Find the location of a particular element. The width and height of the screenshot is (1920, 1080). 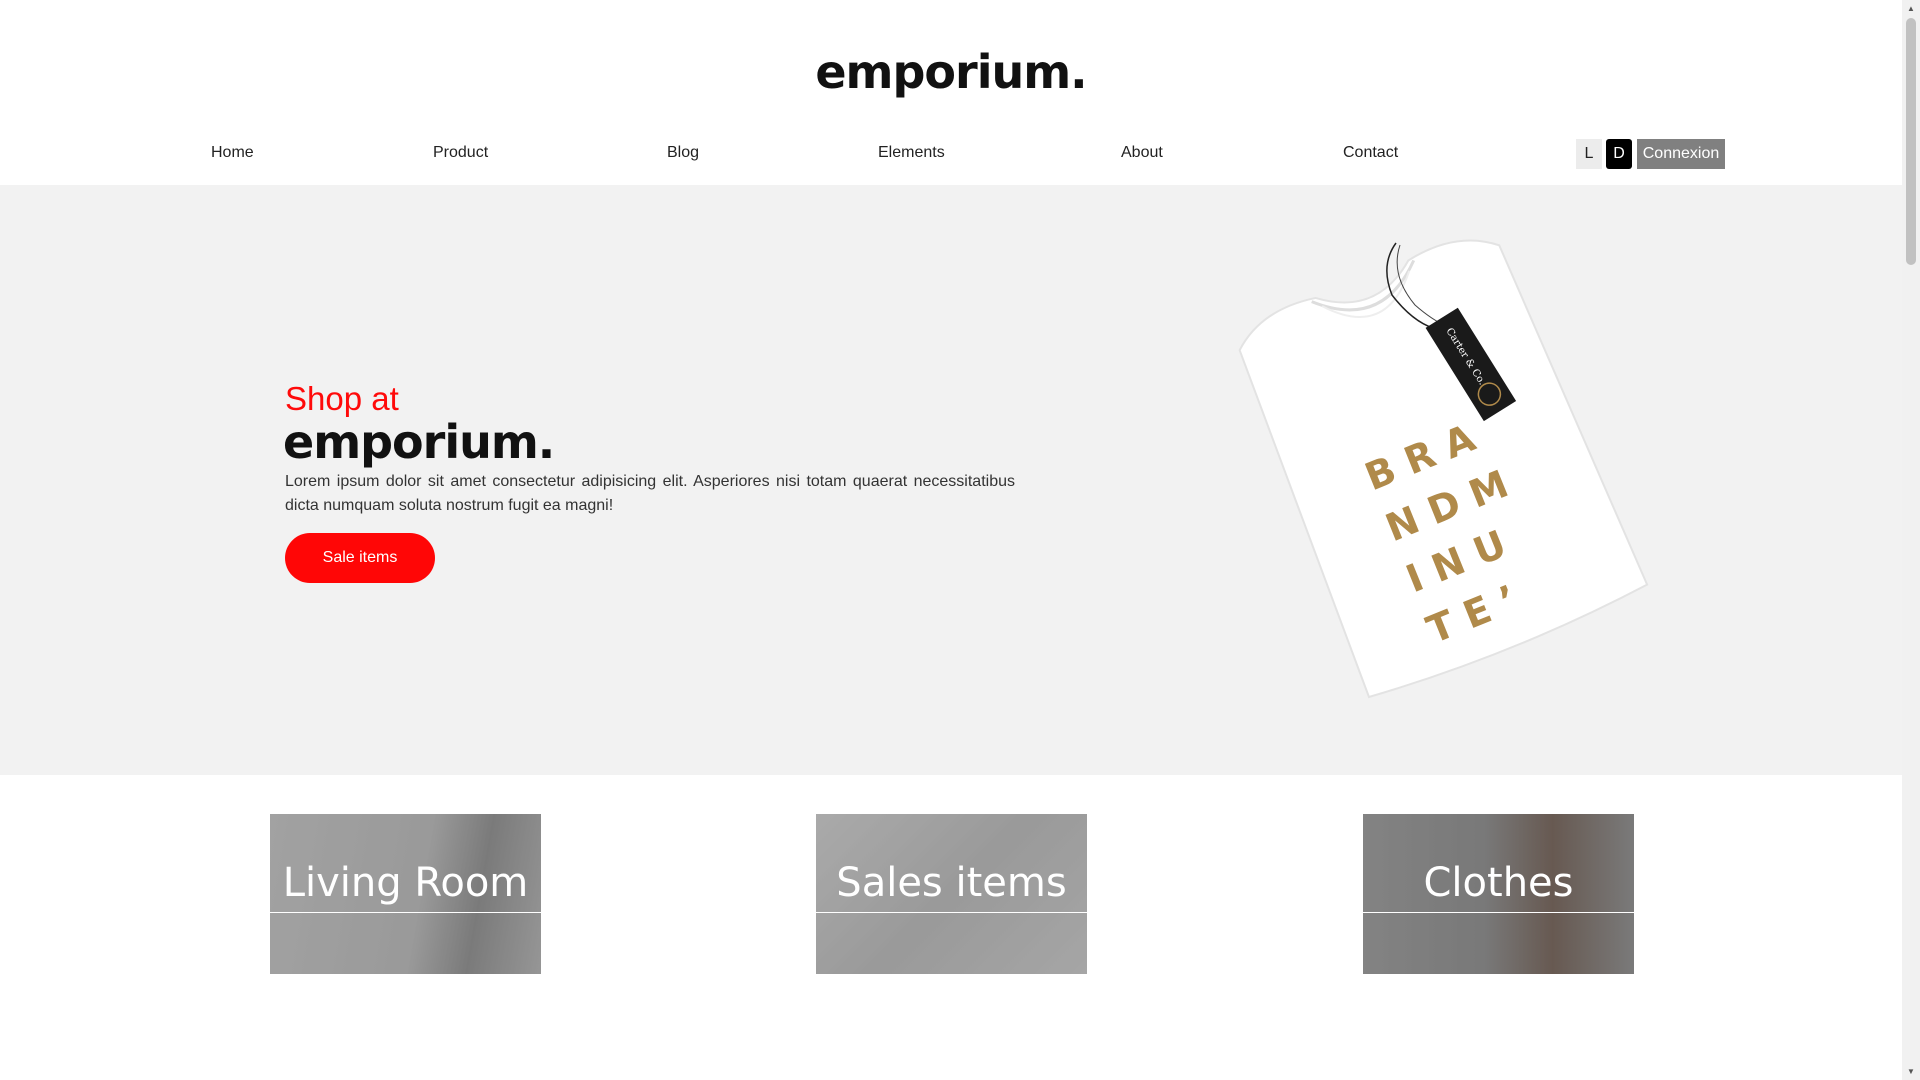

sale-items-button: Sale items is located at coordinates (360, 558).